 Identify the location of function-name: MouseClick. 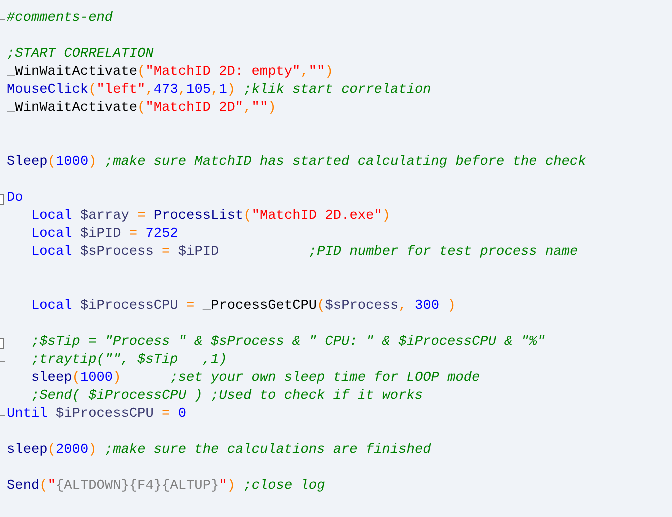
(48, 91).